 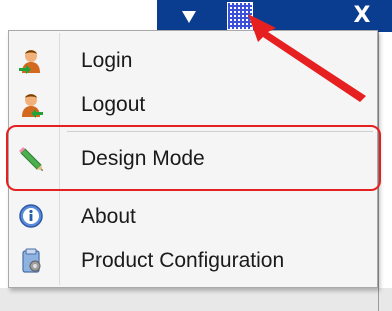 I want to click on user-logout-icon, so click(x=31, y=105).